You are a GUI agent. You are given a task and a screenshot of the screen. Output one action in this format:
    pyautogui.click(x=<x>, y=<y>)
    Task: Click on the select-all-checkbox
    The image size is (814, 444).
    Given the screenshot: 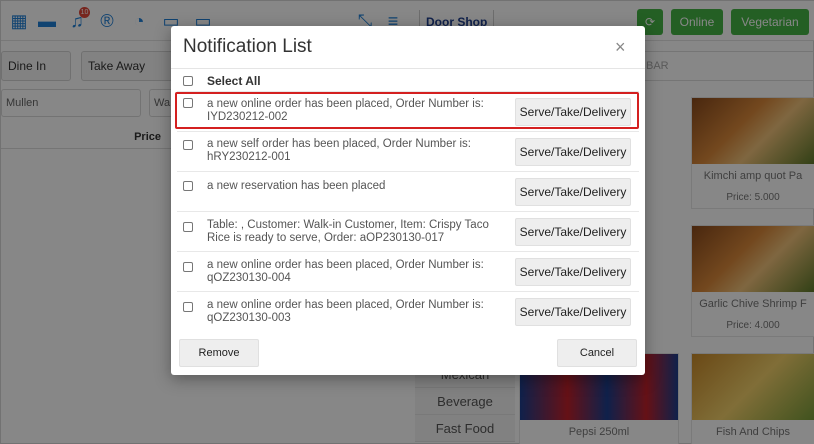 What is the action you would take?
    pyautogui.click(x=188, y=81)
    